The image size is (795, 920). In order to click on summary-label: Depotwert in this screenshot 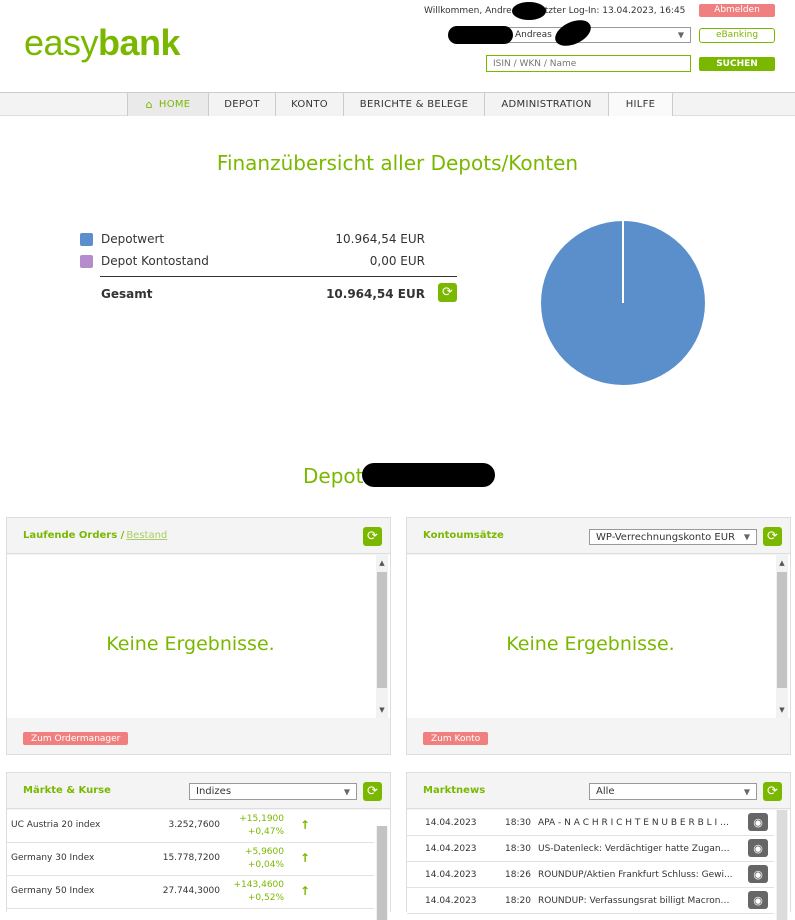, I will do `click(133, 239)`.